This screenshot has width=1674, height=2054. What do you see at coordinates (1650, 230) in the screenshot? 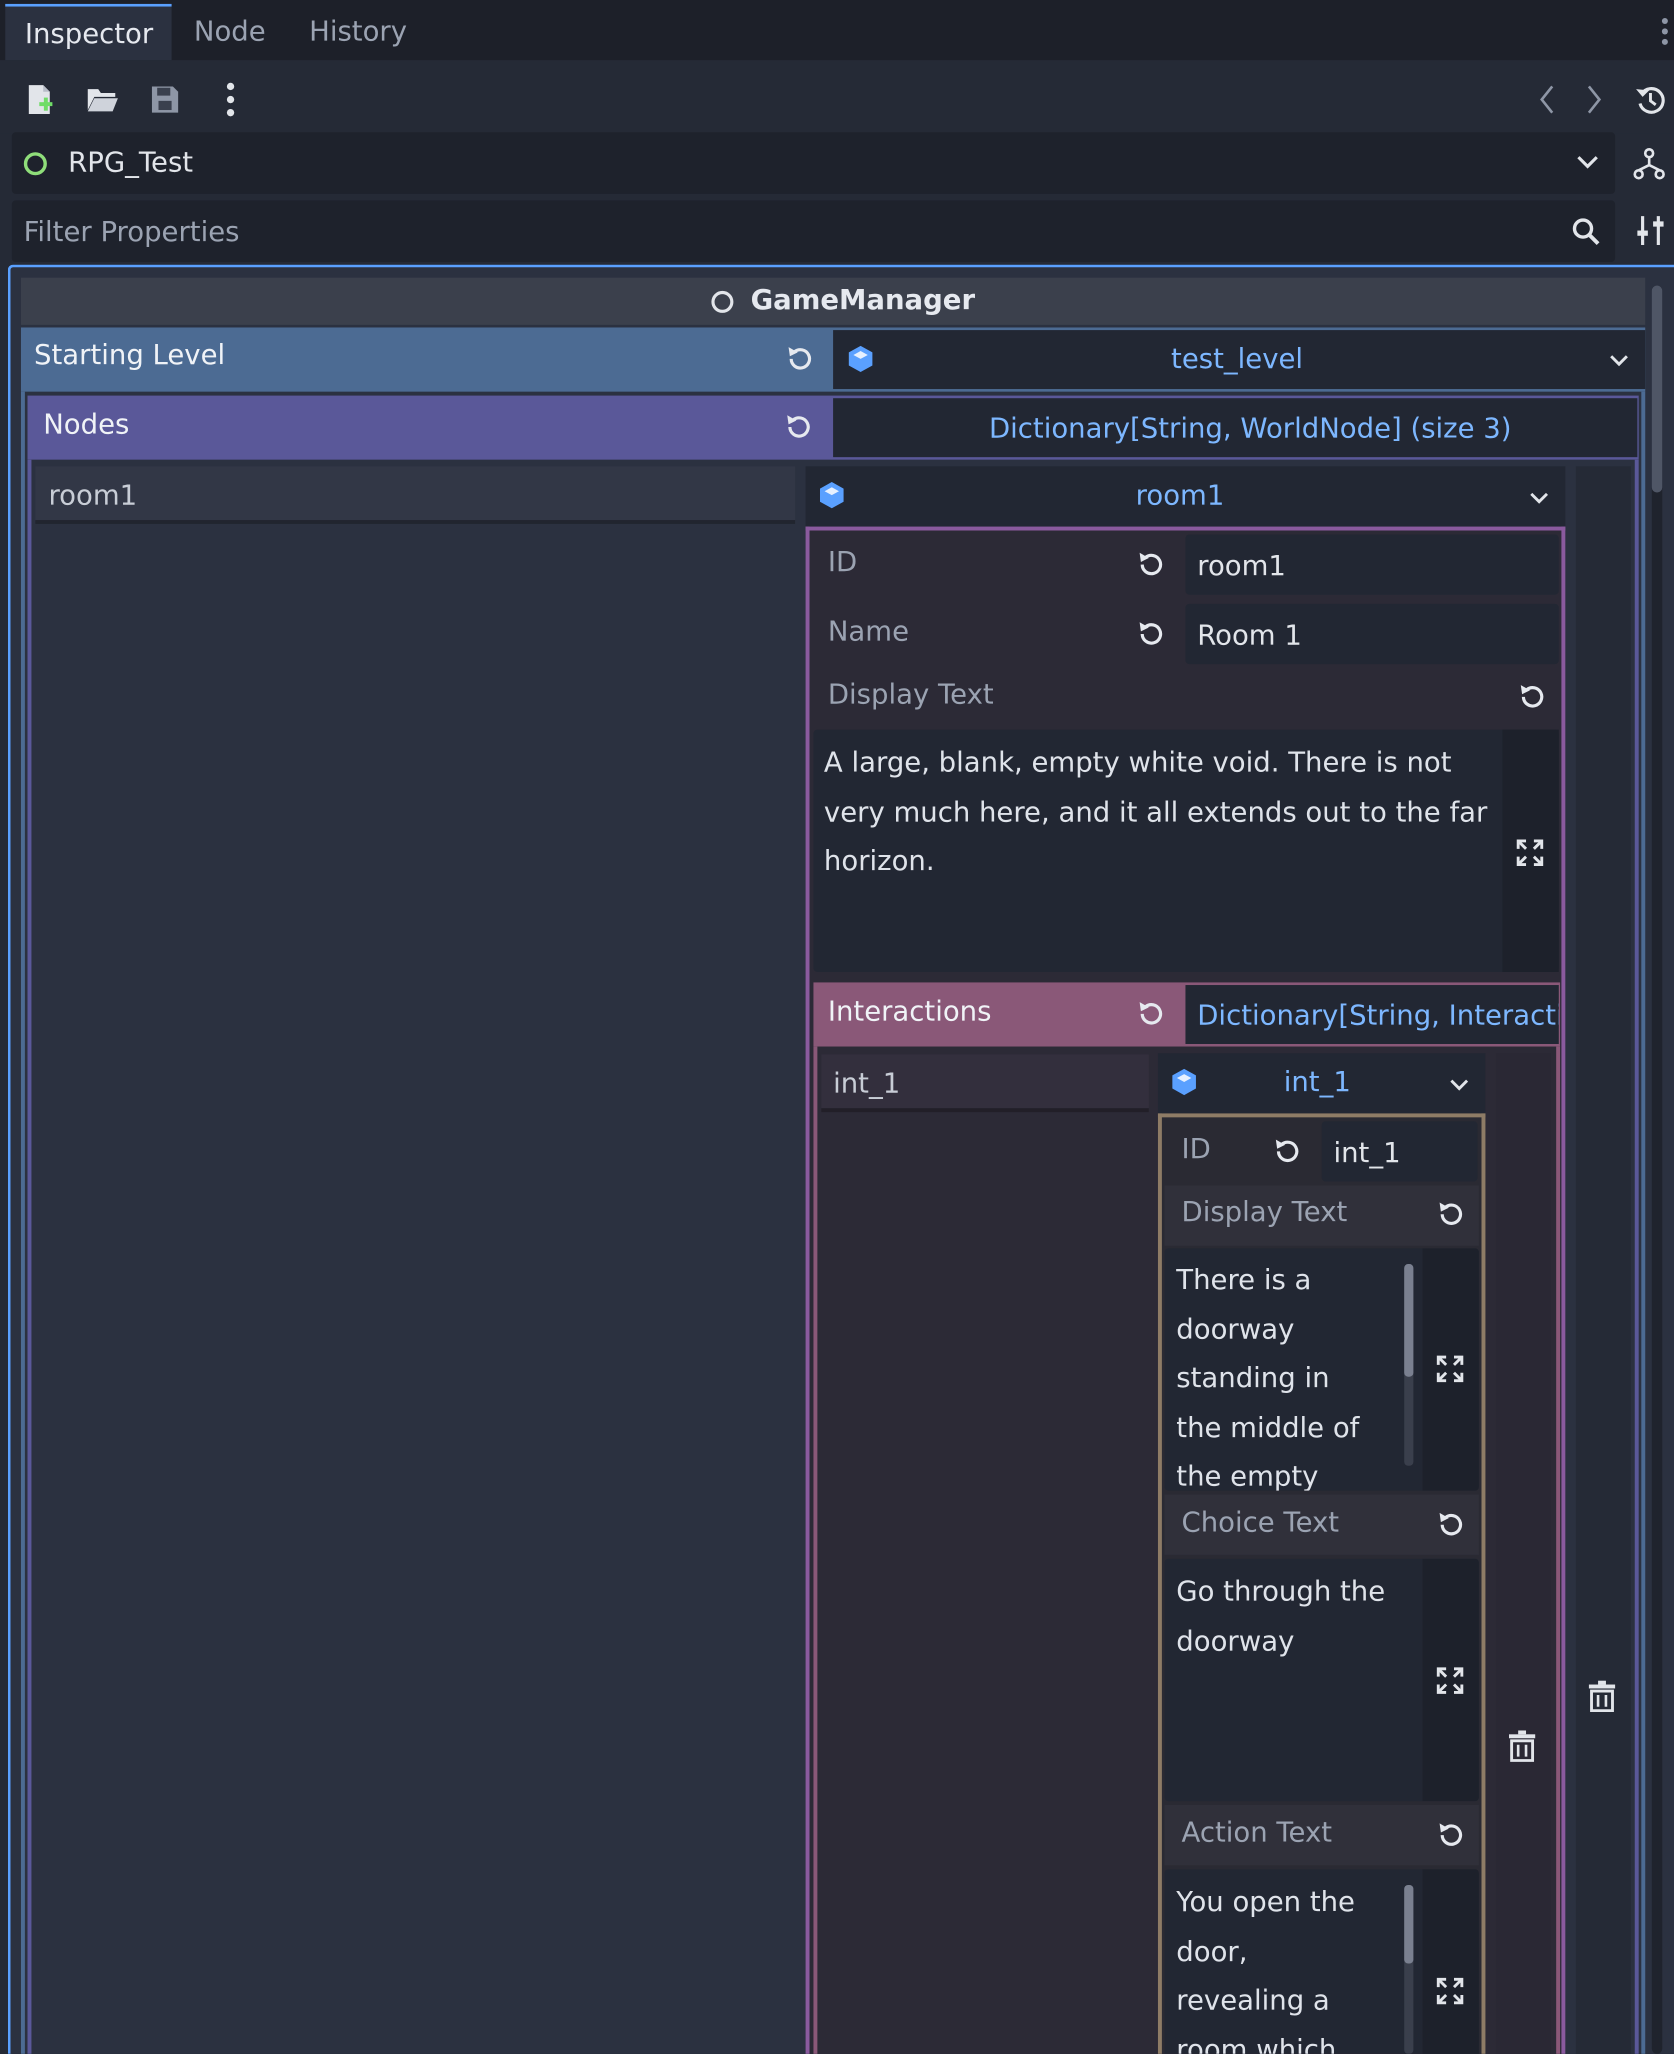
I see `object-properties-icon` at bounding box center [1650, 230].